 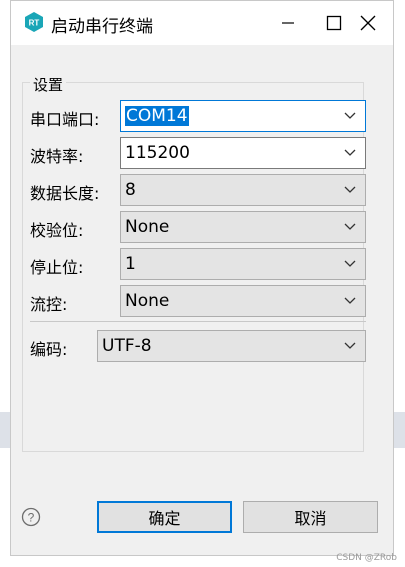 What do you see at coordinates (334, 23) in the screenshot?
I see `maximize-icon` at bounding box center [334, 23].